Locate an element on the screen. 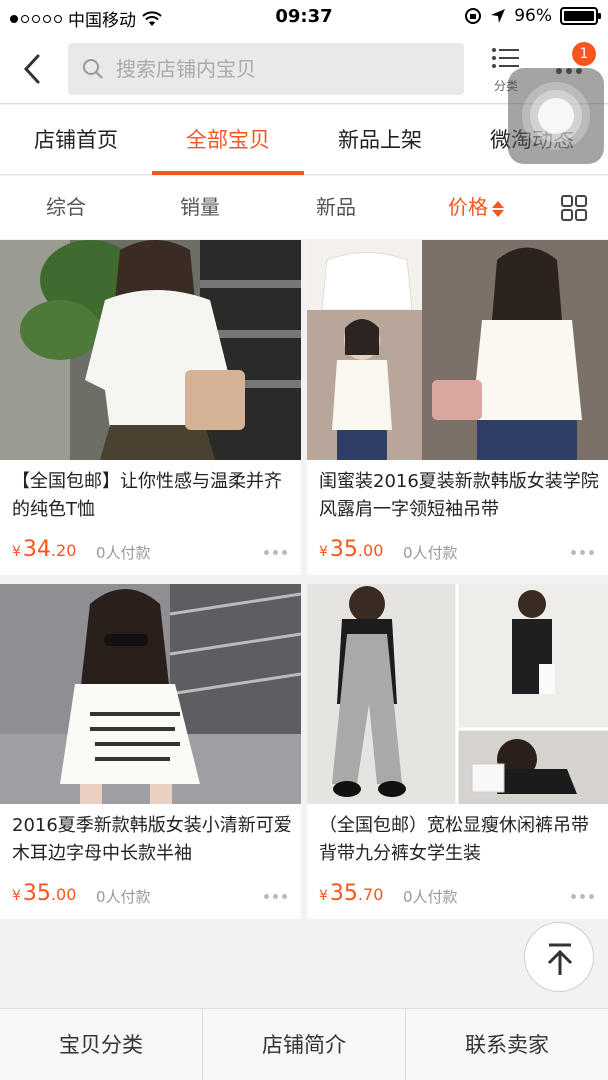  location-icon is located at coordinates (498, 16).